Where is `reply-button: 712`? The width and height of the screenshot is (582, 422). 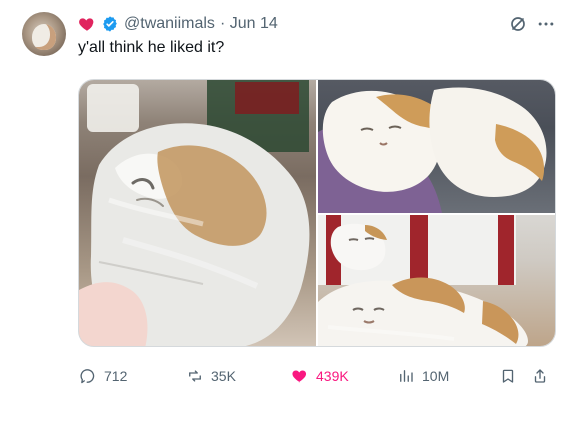 reply-button: 712 is located at coordinates (102, 376).